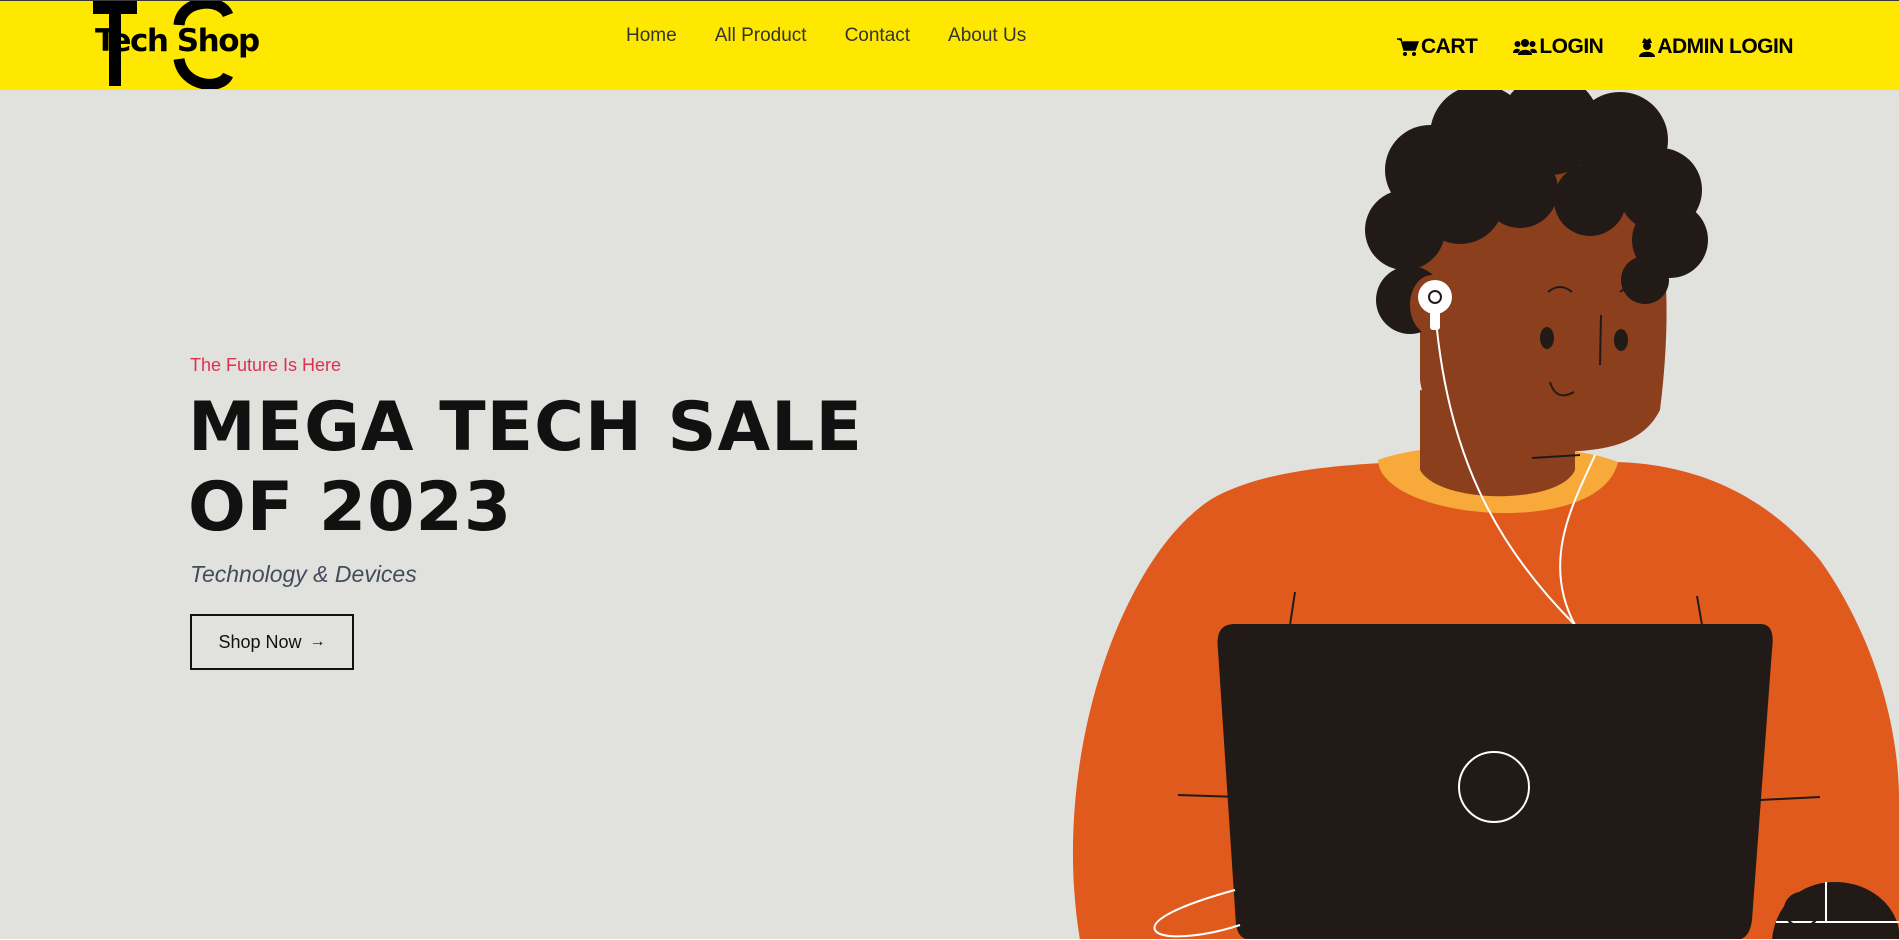 Image resolution: width=1899 pixels, height=940 pixels. Describe the element at coordinates (350, 507) in the screenshot. I see `headline-line-2: OF 2023` at that location.